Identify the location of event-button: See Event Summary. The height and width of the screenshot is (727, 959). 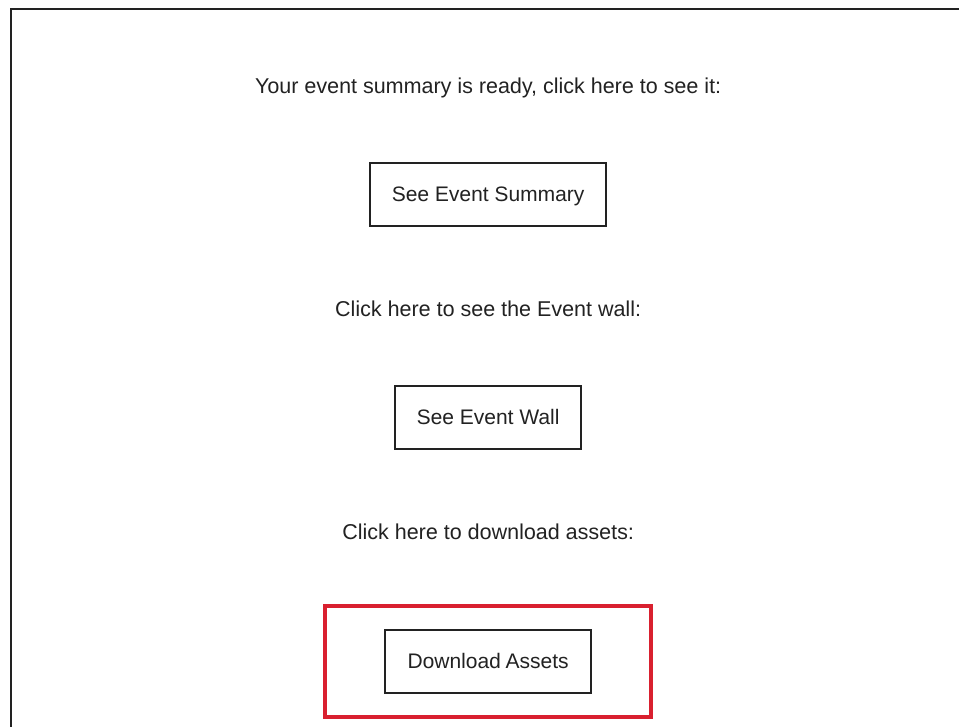
(488, 194).